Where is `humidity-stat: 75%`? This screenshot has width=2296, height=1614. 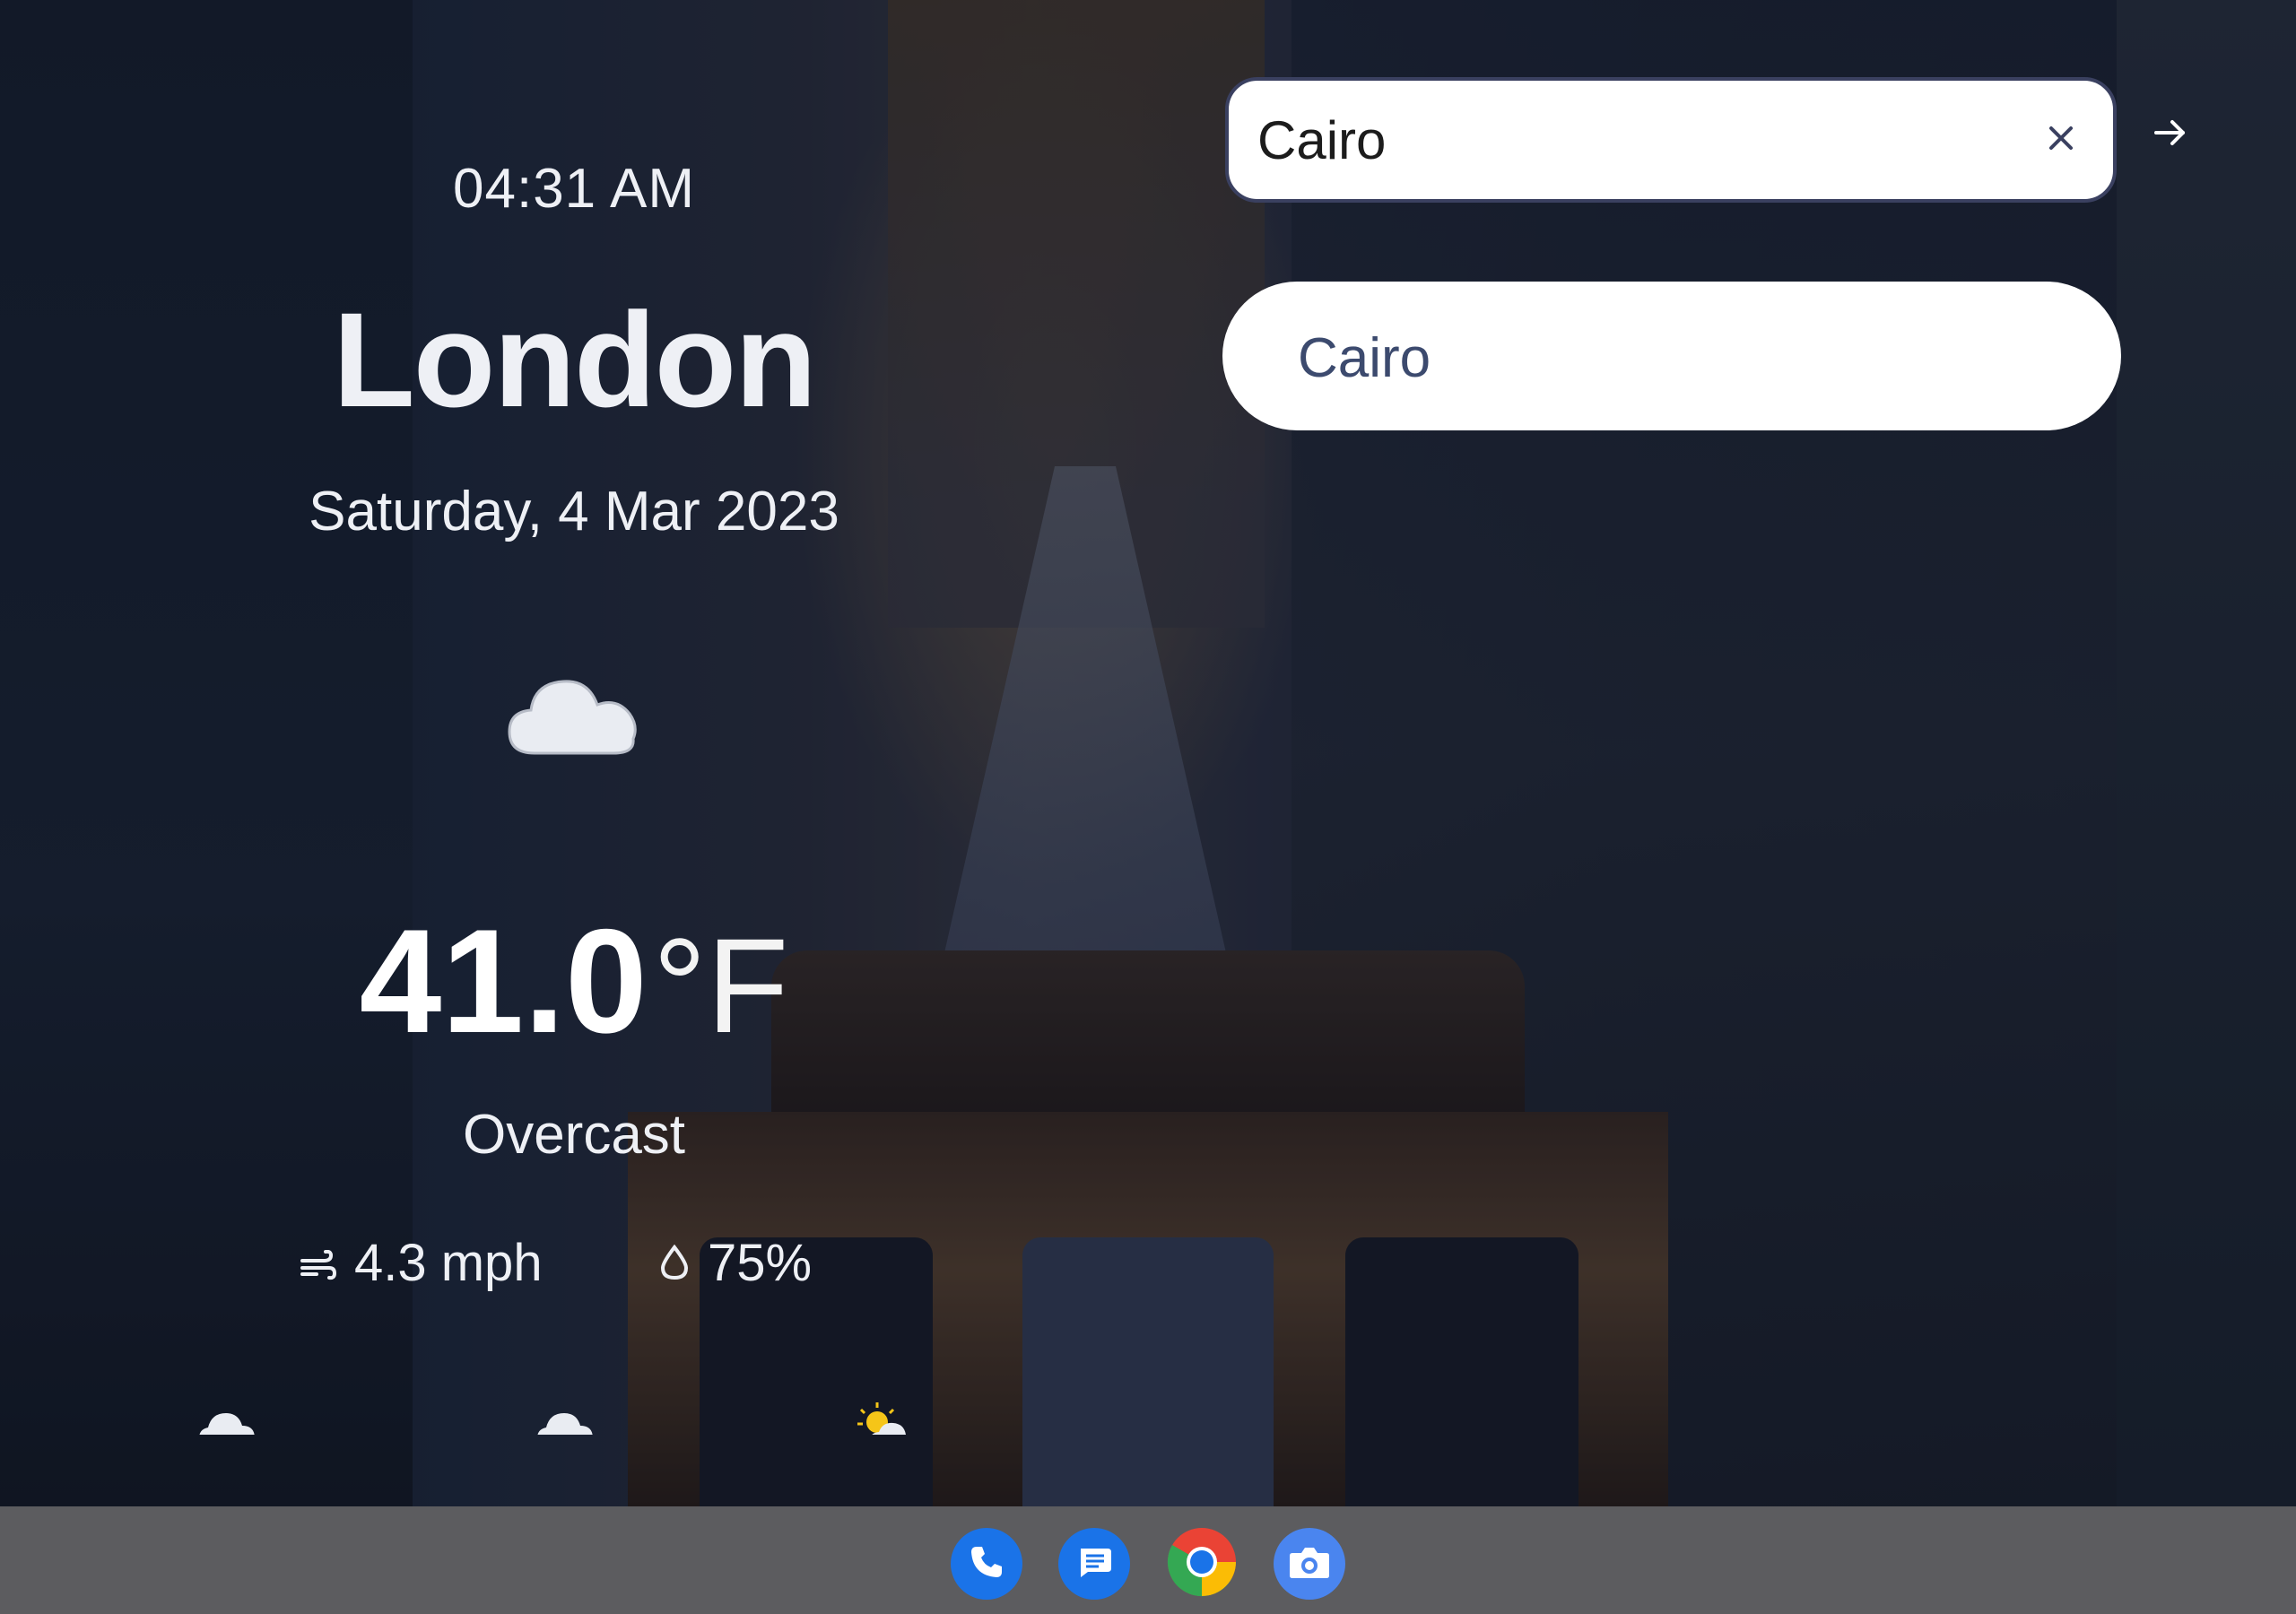
humidity-stat: 75% is located at coordinates (735, 1263).